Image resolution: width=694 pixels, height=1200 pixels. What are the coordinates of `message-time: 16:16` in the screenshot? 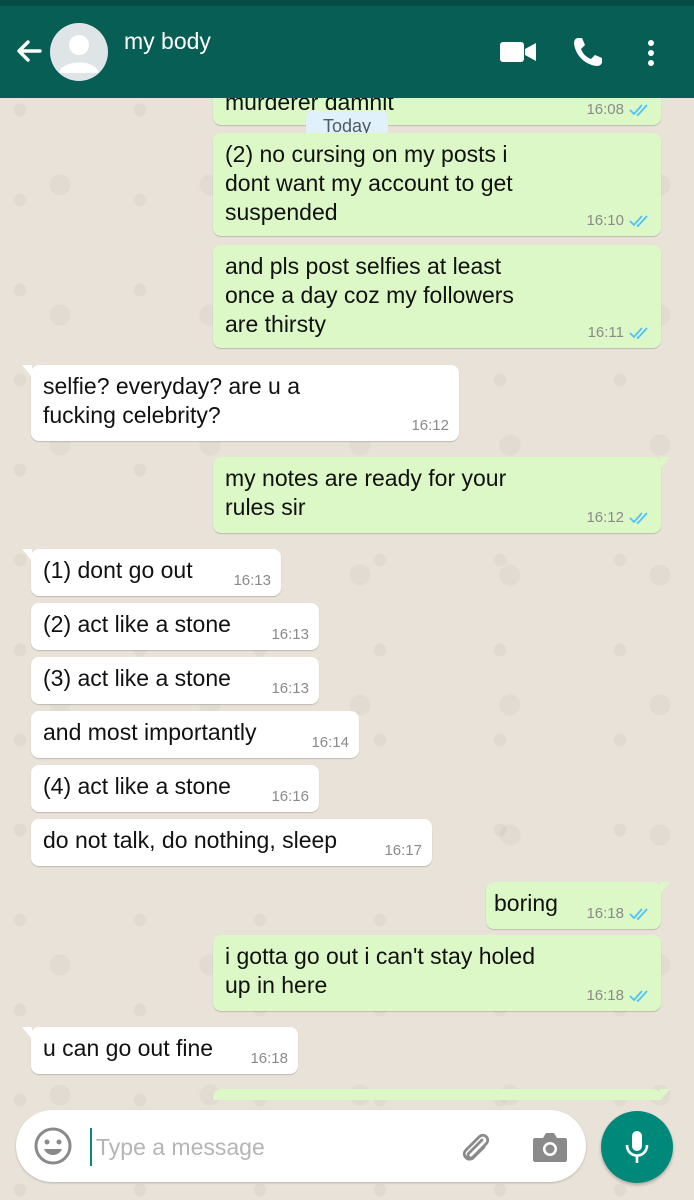 It's located at (290, 796).